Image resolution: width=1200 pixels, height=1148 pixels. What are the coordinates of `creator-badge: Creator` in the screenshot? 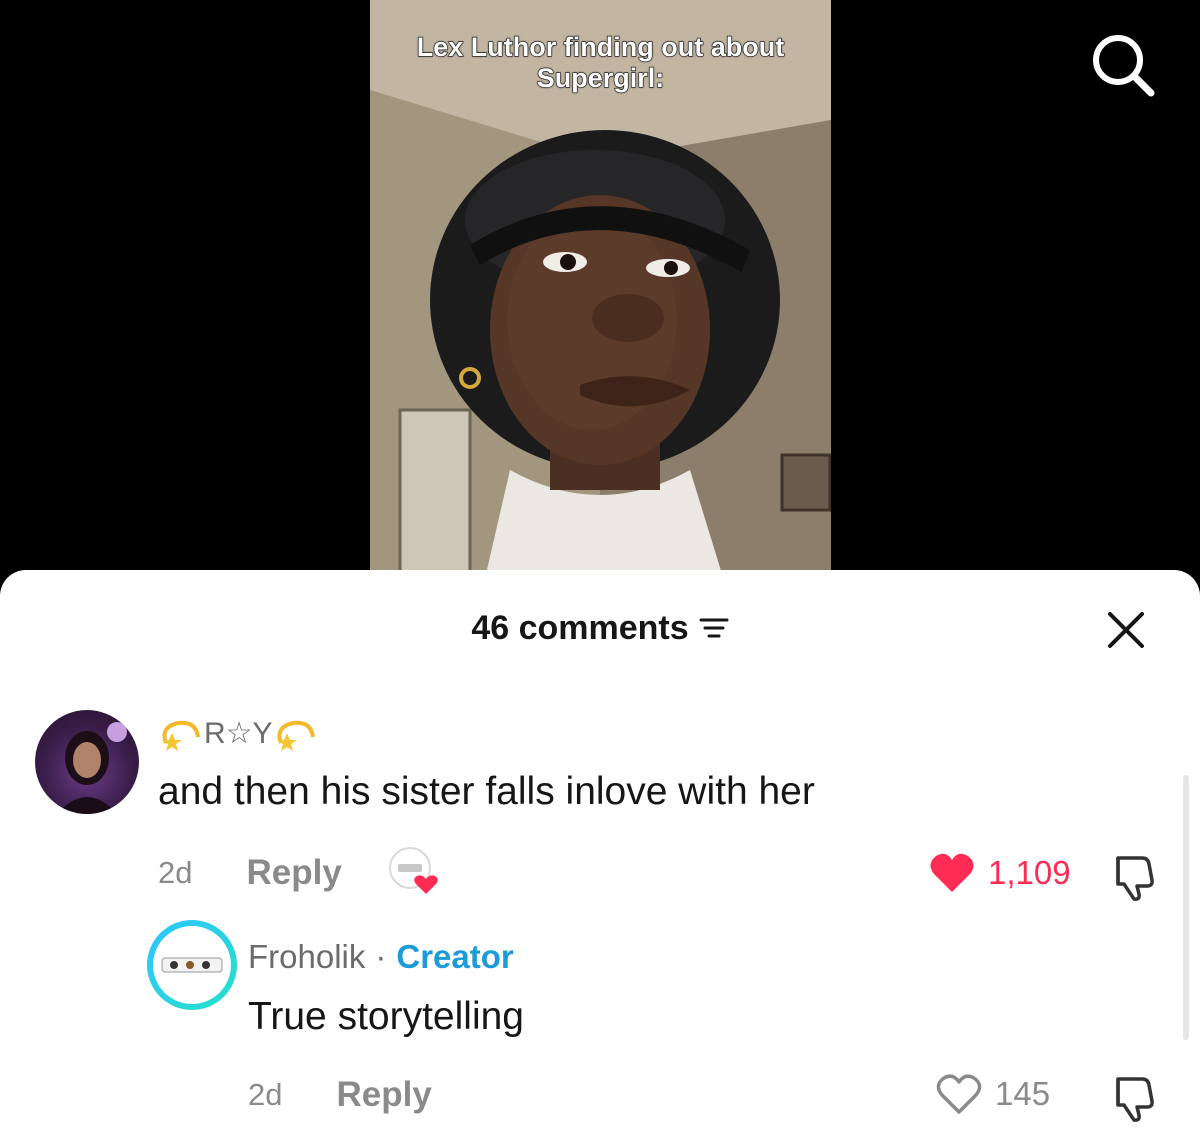 It's located at (455, 956).